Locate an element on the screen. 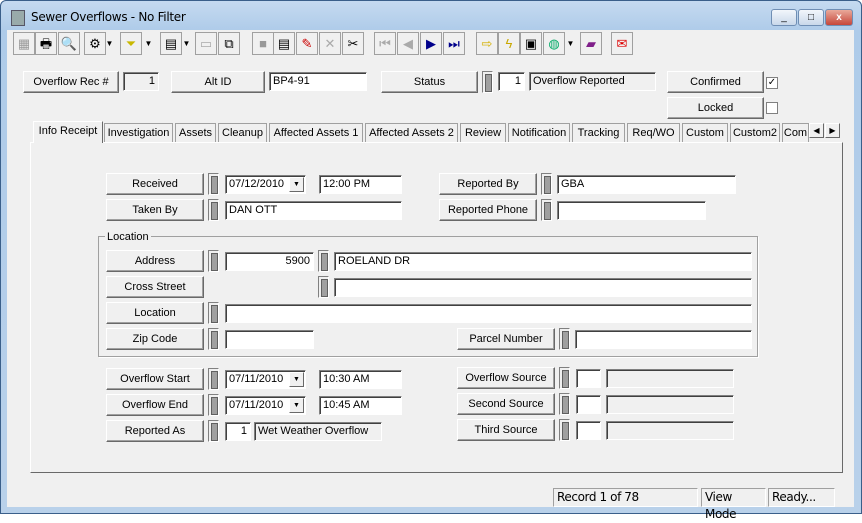 The height and width of the screenshot is (523, 862). tab-notification: Notification is located at coordinates (539, 132).